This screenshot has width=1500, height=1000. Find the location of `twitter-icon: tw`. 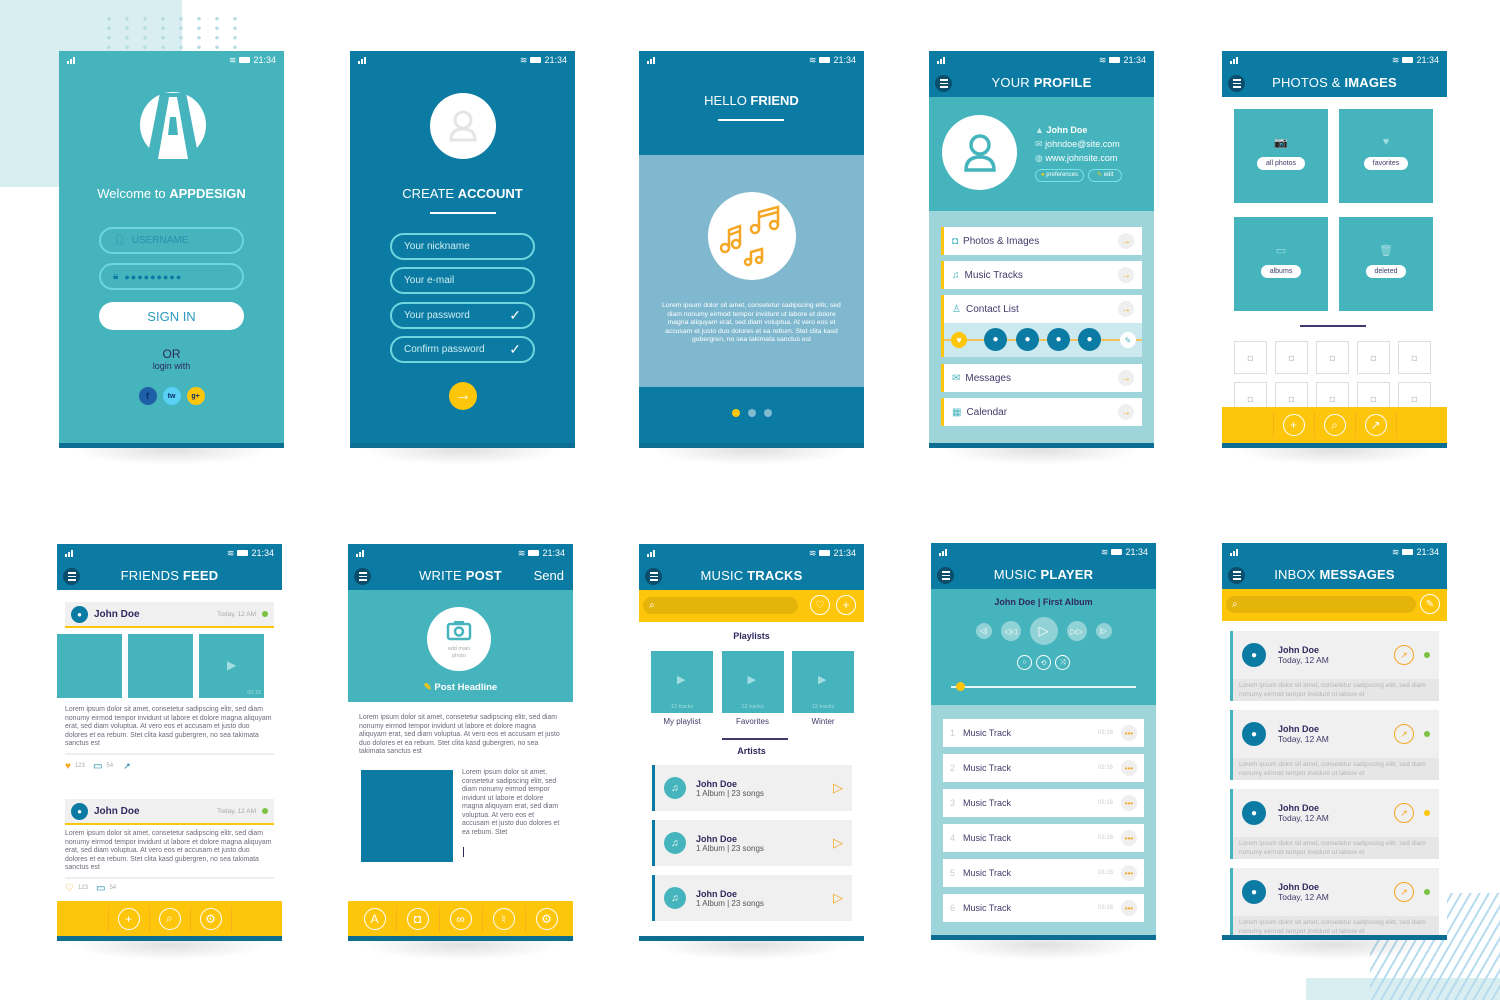

twitter-icon: tw is located at coordinates (171, 396).